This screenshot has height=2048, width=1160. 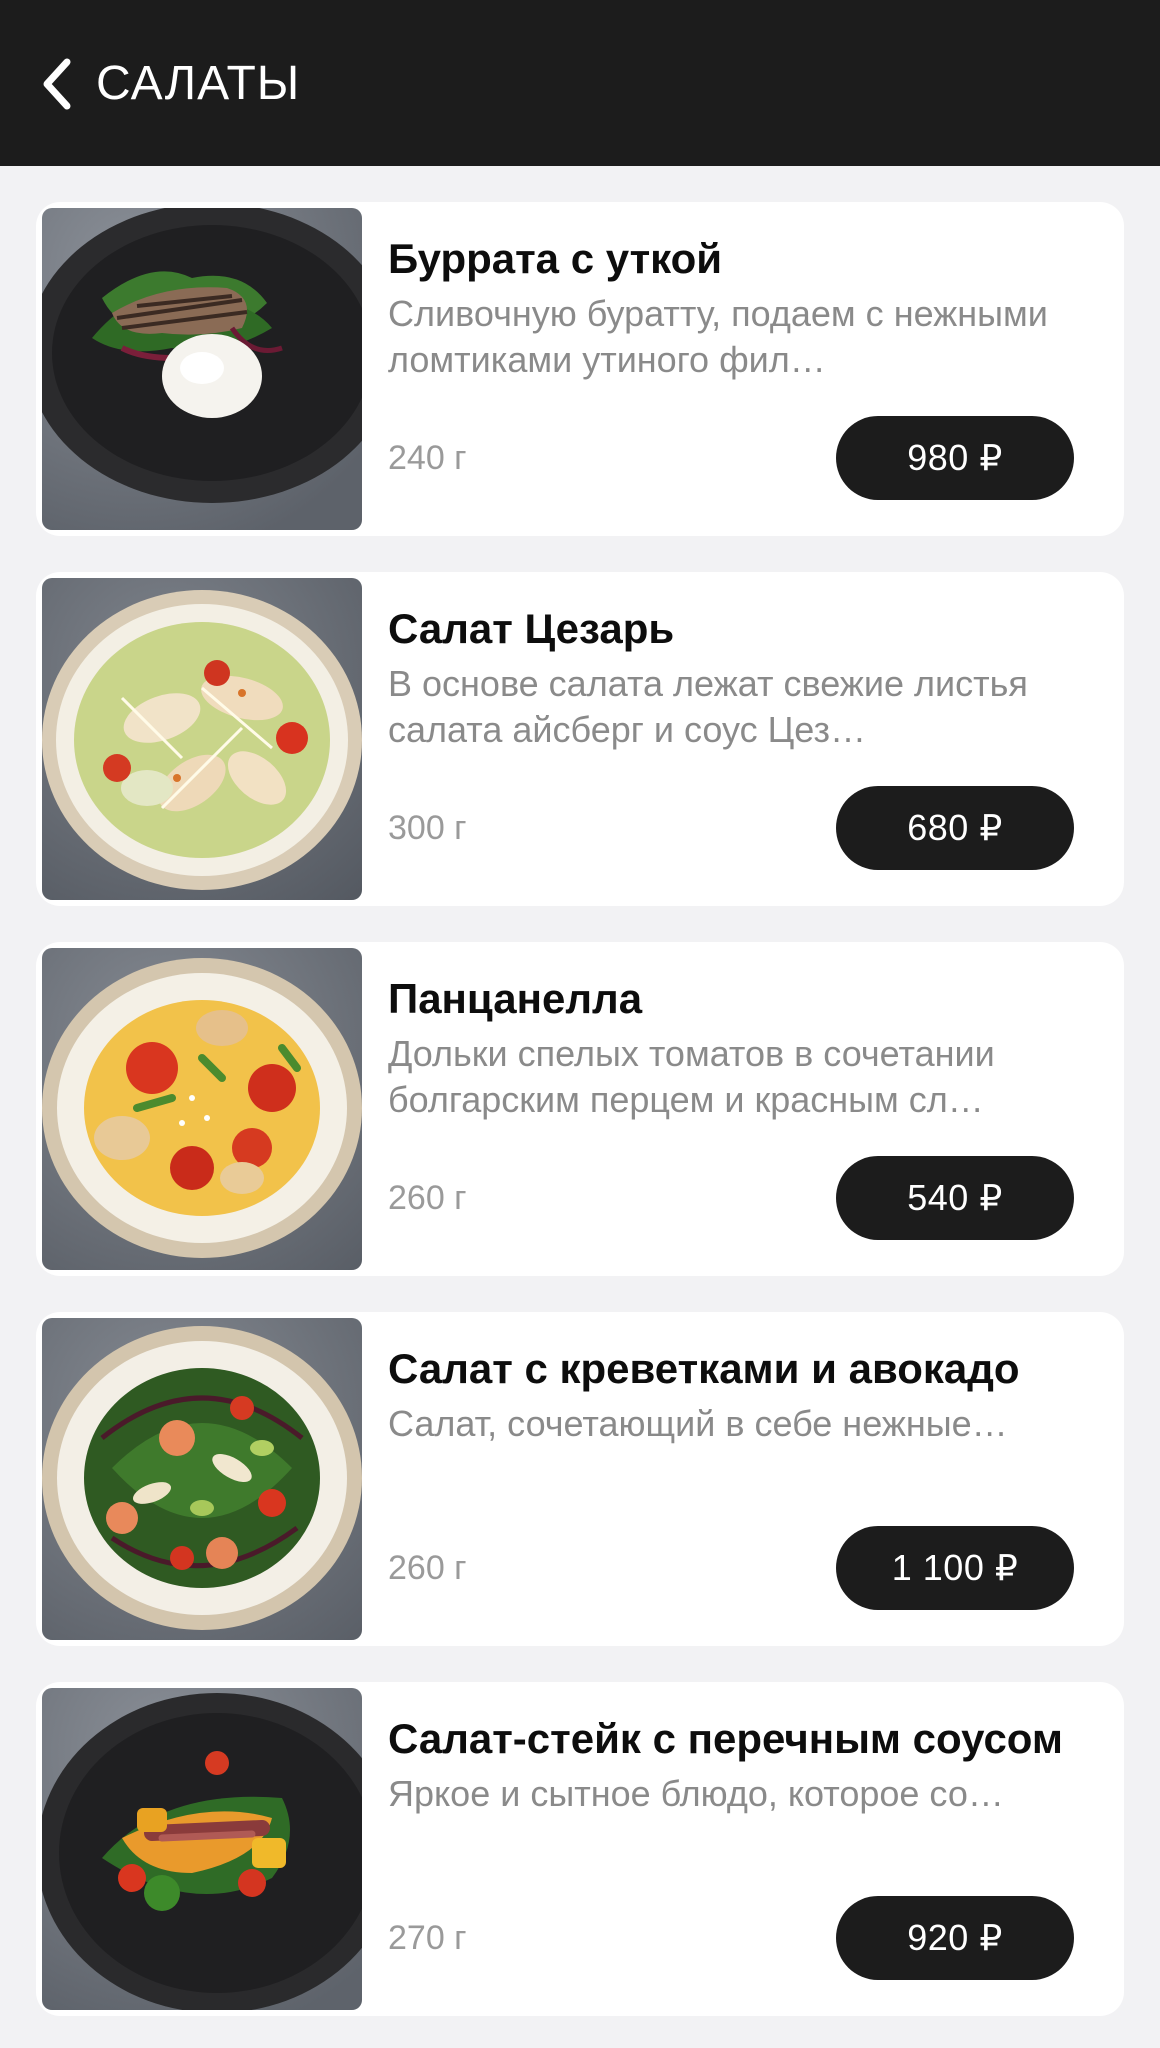 What do you see at coordinates (198, 83) in the screenshot?
I see `page-title: САЛАТЫ` at bounding box center [198, 83].